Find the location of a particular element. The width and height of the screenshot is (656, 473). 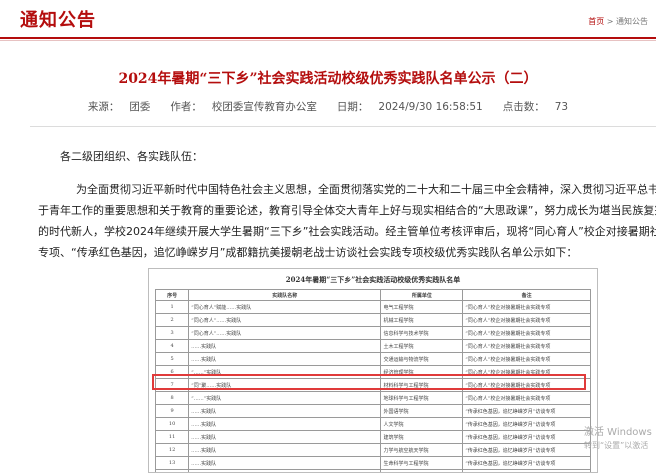

source-value: 团委 is located at coordinates (139, 107).